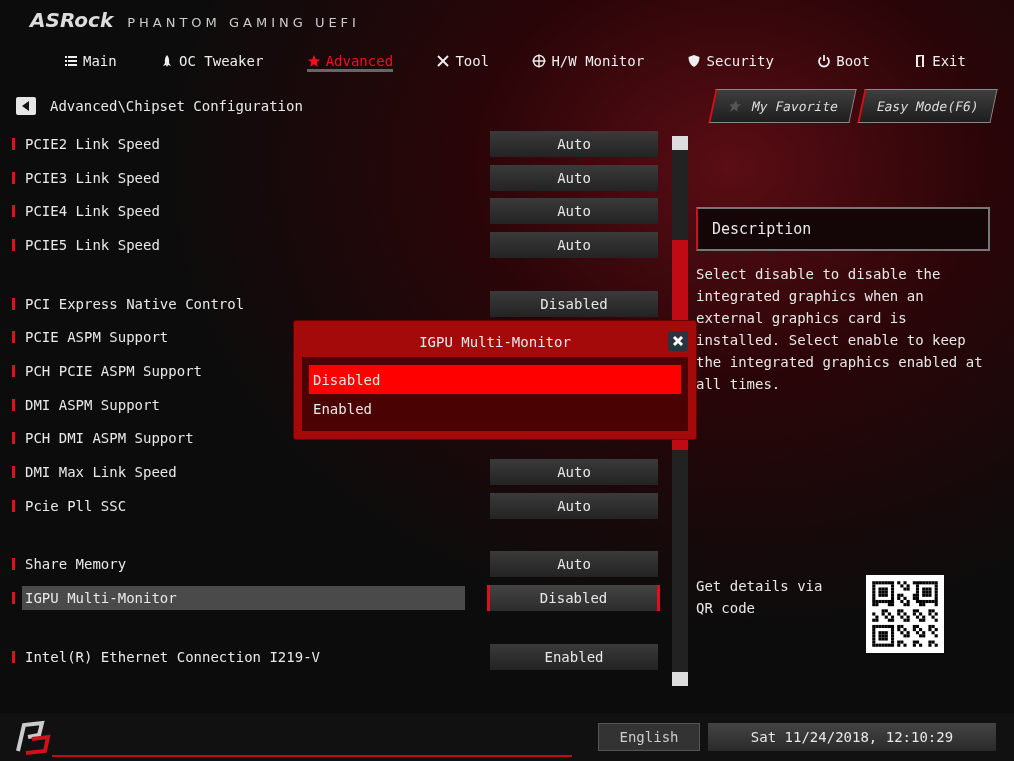  What do you see at coordinates (176, 106) in the screenshot?
I see `breadcrumb: Advanced\Chipset Configuration` at bounding box center [176, 106].